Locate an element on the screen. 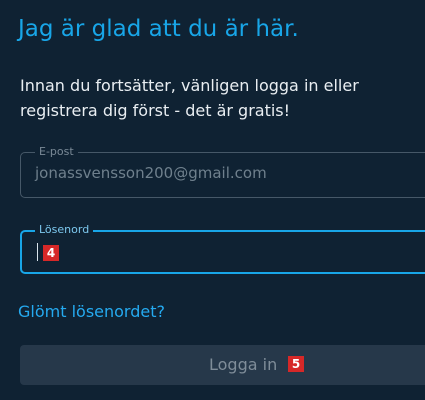  login-button: Logga in 5 is located at coordinates (222, 365).